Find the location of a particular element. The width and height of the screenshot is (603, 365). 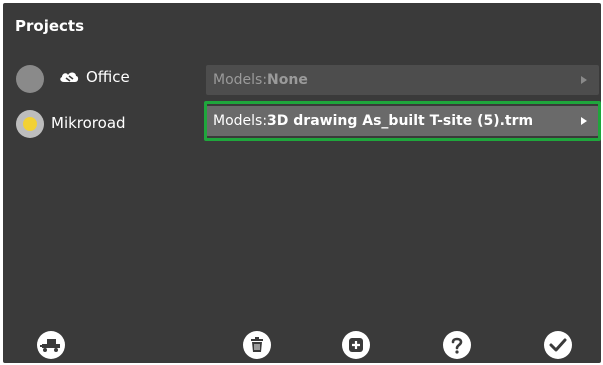

trash-icon is located at coordinates (257, 344).